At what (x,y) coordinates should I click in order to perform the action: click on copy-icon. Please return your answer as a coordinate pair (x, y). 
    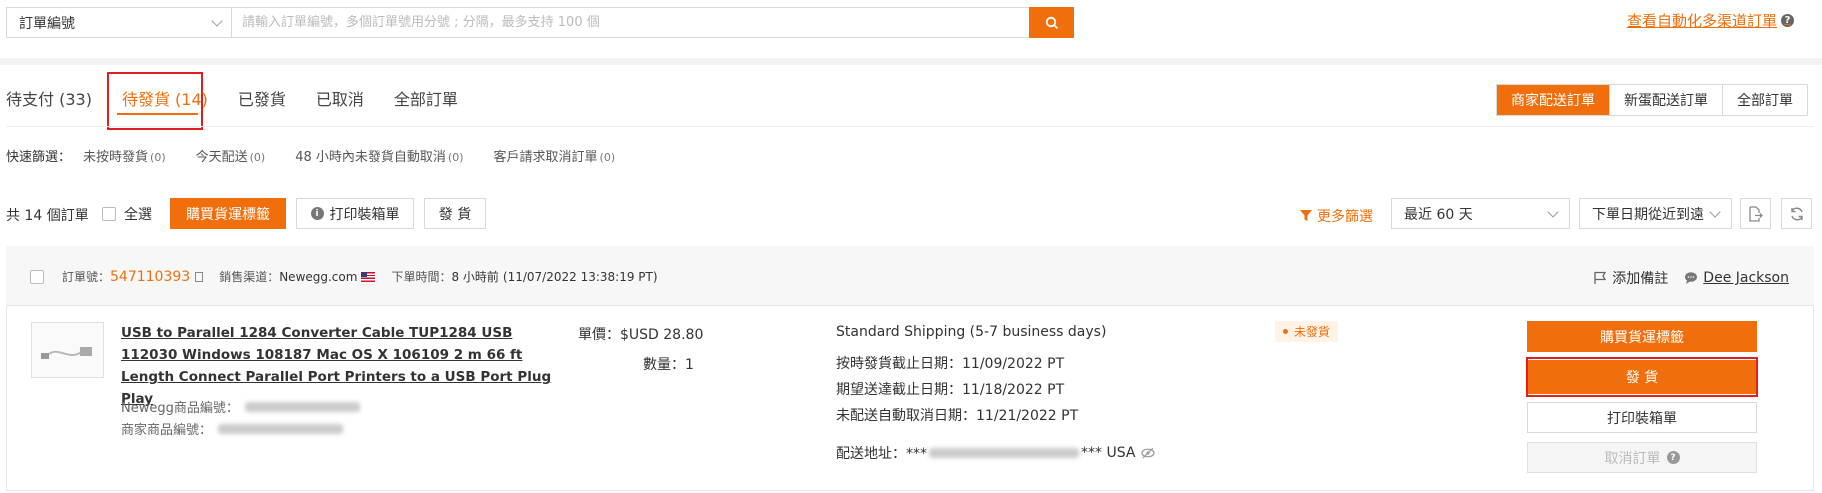
    Looking at the image, I should click on (199, 276).